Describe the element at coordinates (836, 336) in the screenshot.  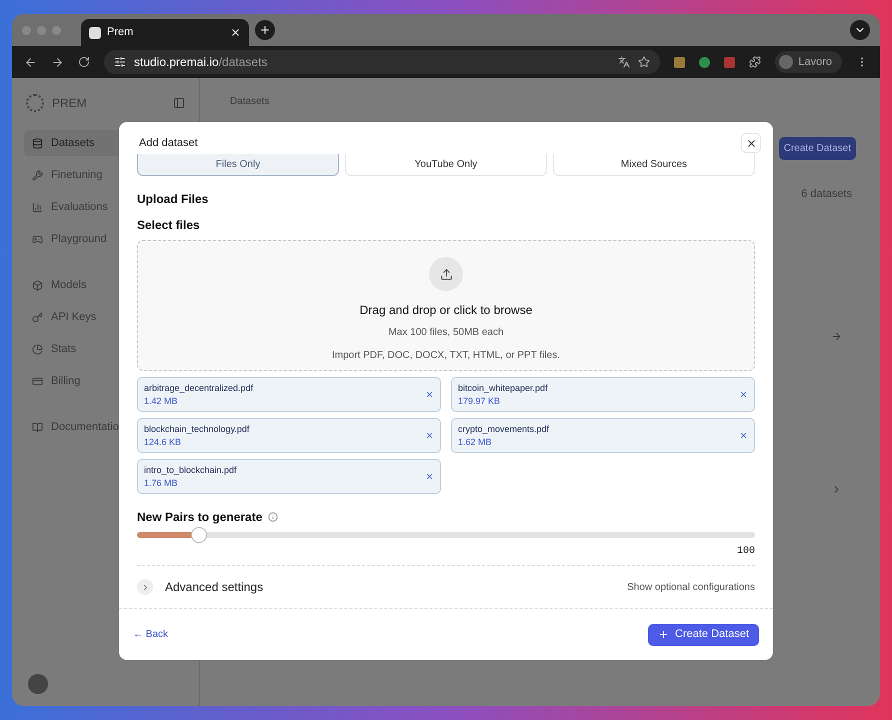
I see `arrow-icon` at that location.